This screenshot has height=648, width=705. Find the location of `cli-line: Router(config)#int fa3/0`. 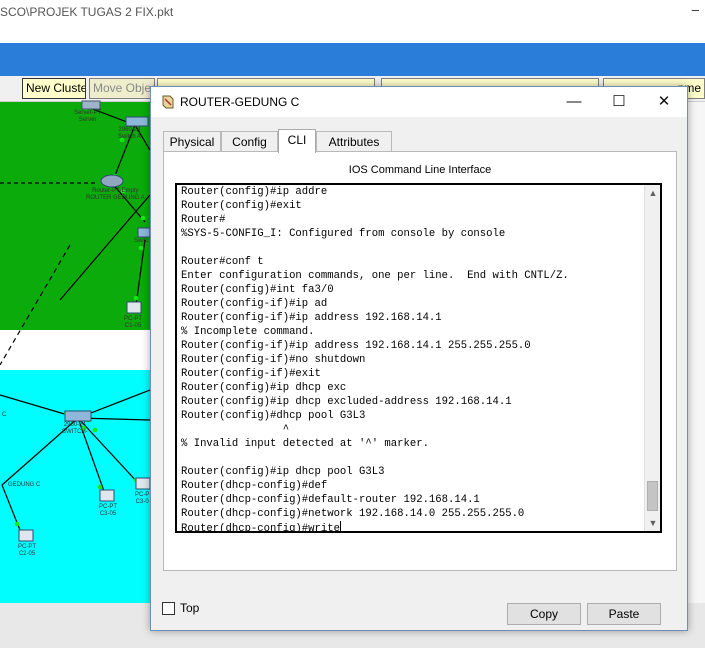

cli-line: Router(config)#int fa3/0 is located at coordinates (257, 290).